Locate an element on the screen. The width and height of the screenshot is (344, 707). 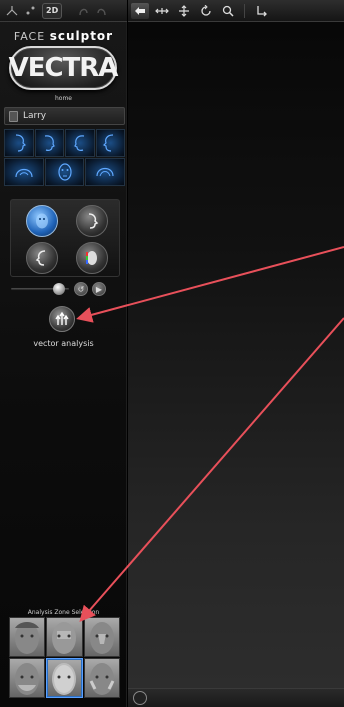
color-map-tool-button is located at coordinates (92, 258).